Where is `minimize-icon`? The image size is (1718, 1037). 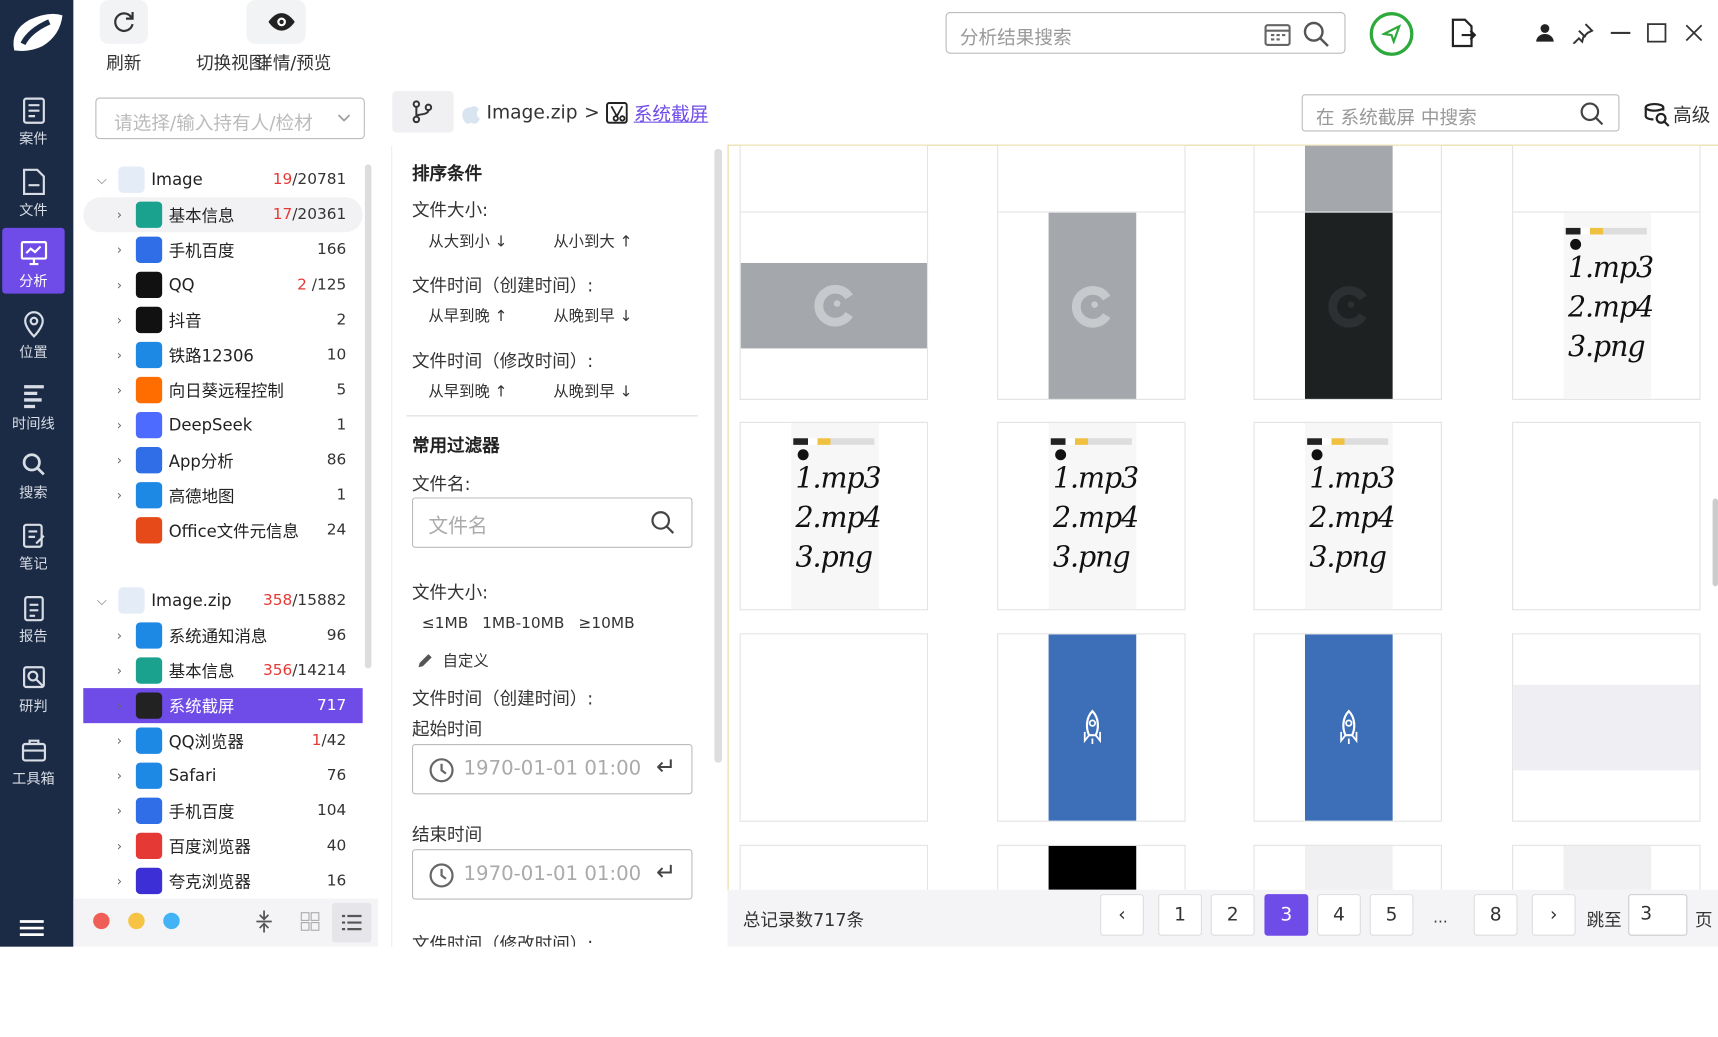
minimize-icon is located at coordinates (1620, 32).